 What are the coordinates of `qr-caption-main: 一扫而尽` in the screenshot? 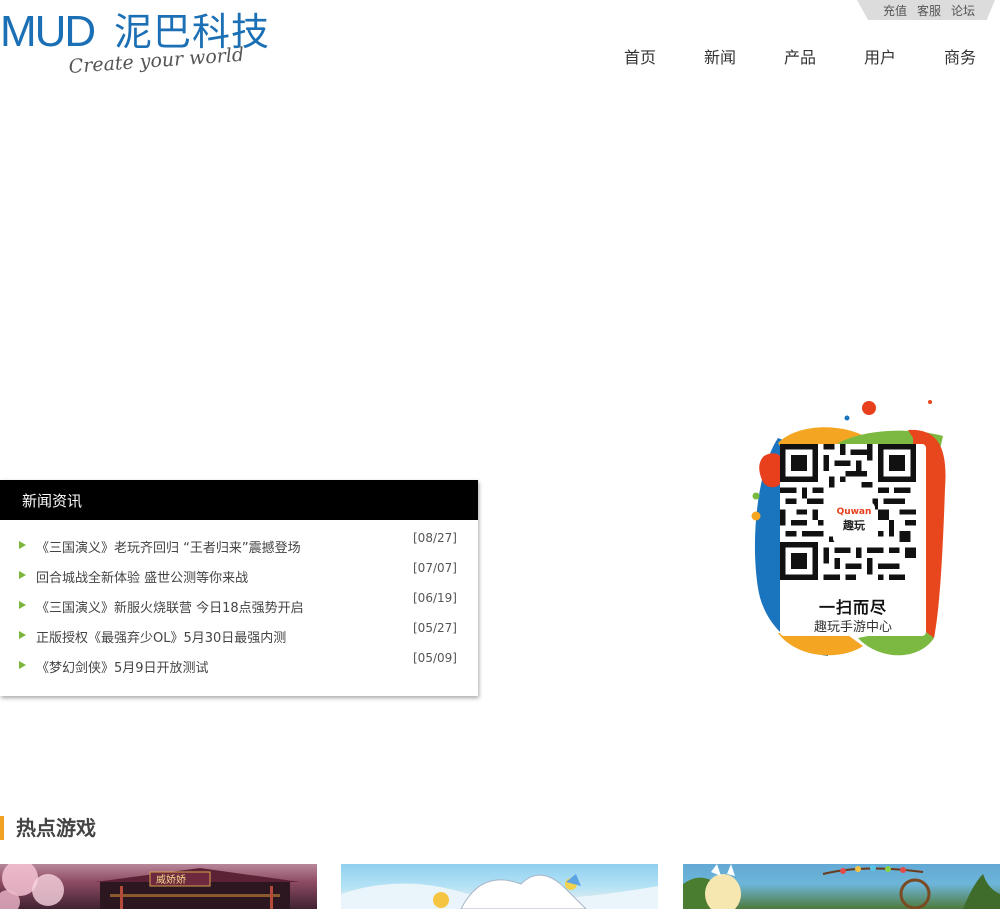 It's located at (852, 607).